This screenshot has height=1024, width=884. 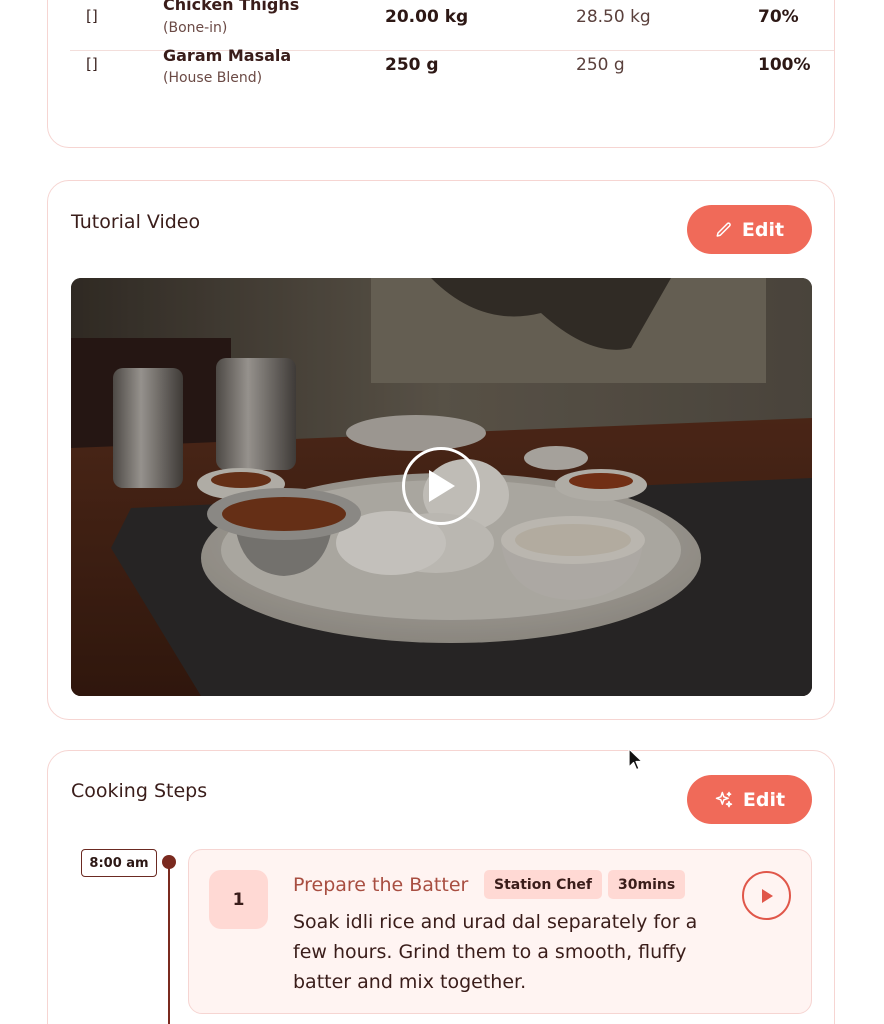 I want to click on tutorial-edit-label: Edit, so click(x=763, y=229).